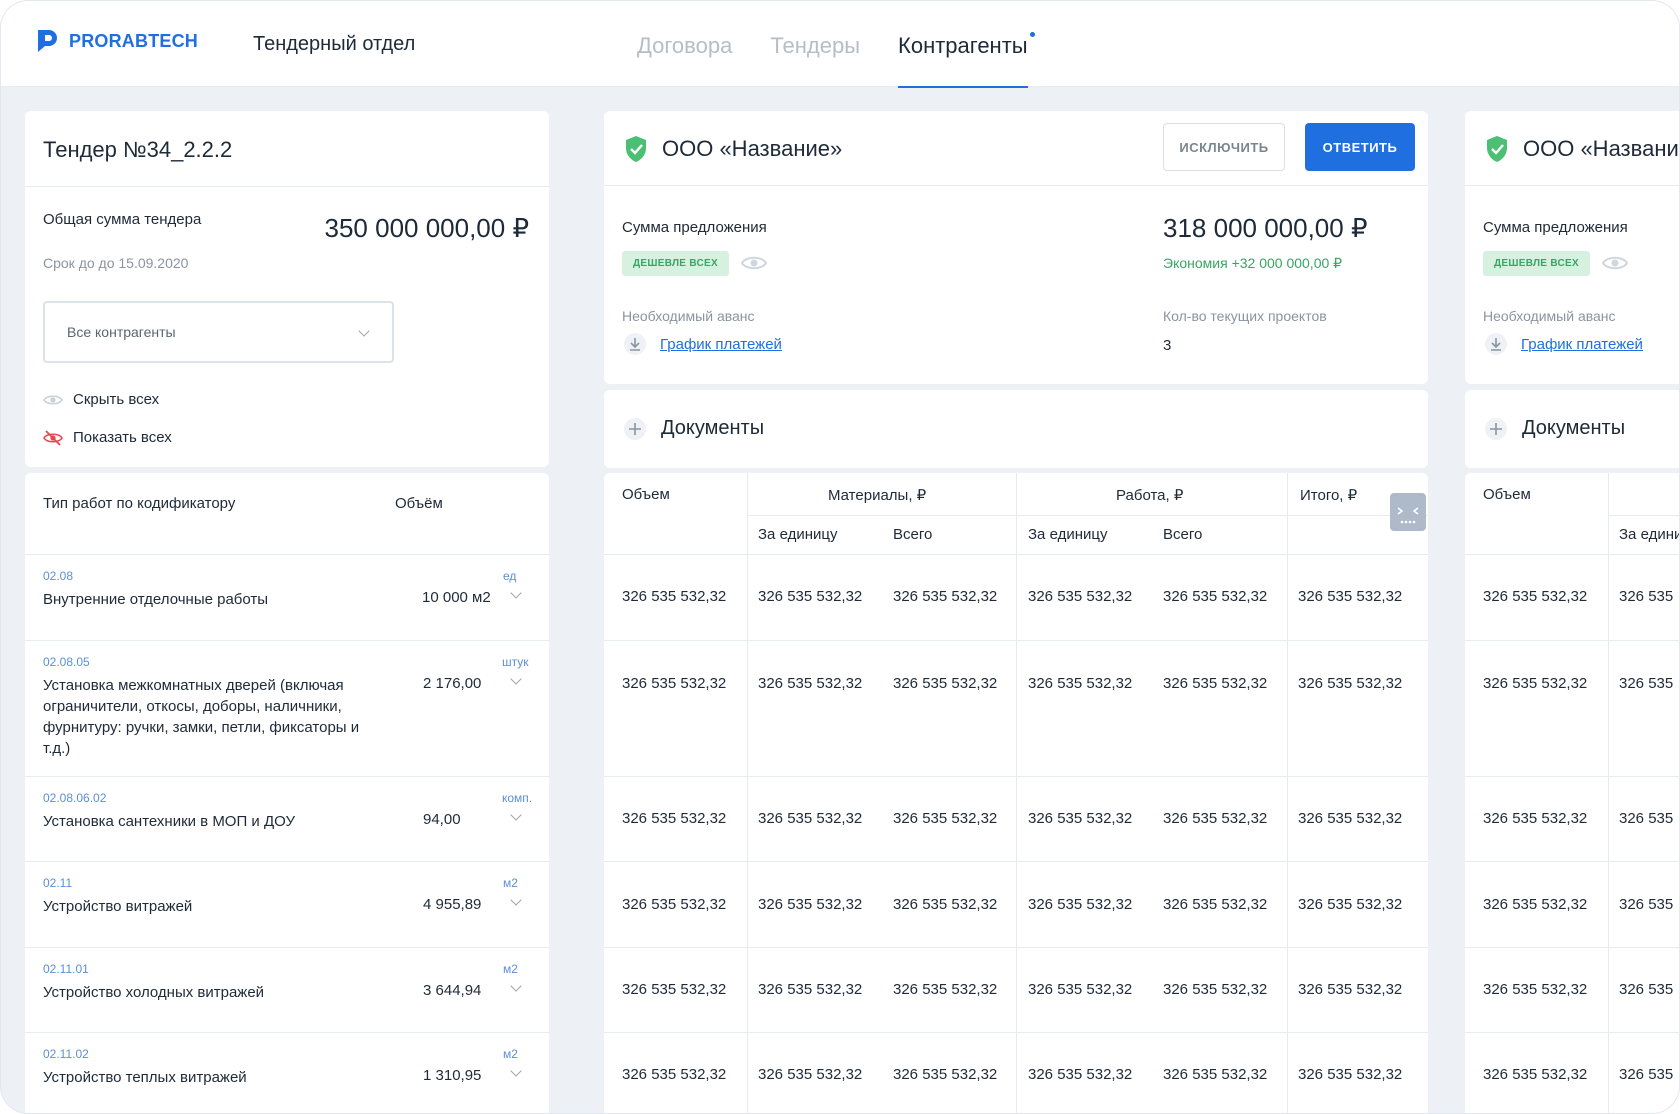 The image size is (1680, 1114). I want to click on documents-card-2: Документы, so click(1572, 429).